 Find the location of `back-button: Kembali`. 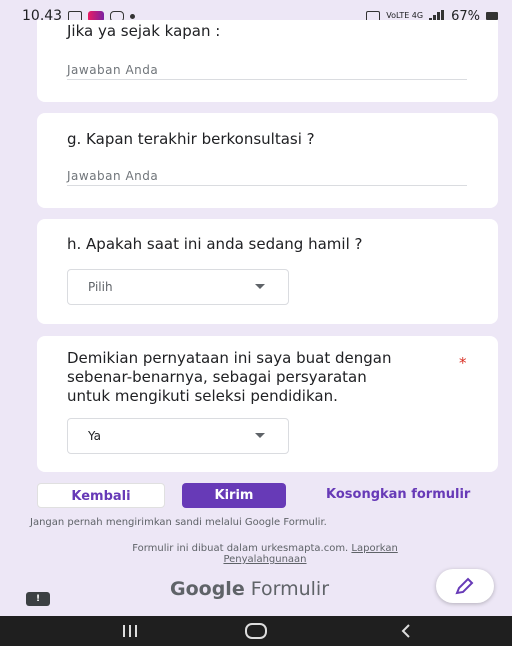

back-button: Kembali is located at coordinates (101, 495).